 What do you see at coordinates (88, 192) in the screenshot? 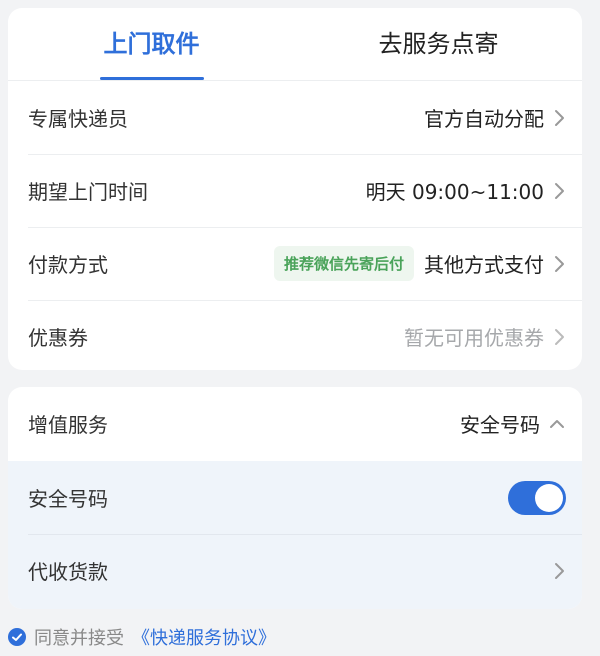
I see `pickup-time-label: 期望上门时间` at bounding box center [88, 192].